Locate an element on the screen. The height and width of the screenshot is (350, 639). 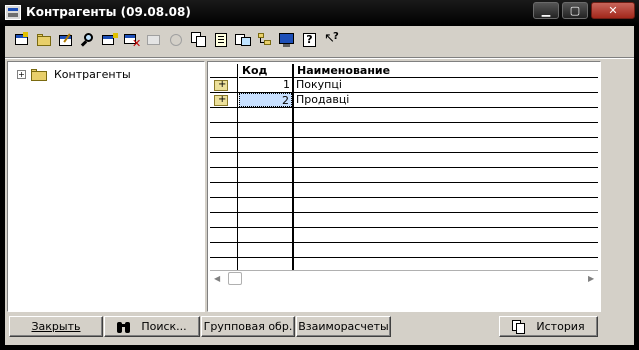
table-cell-code-selected: 2 is located at coordinates (265, 100).